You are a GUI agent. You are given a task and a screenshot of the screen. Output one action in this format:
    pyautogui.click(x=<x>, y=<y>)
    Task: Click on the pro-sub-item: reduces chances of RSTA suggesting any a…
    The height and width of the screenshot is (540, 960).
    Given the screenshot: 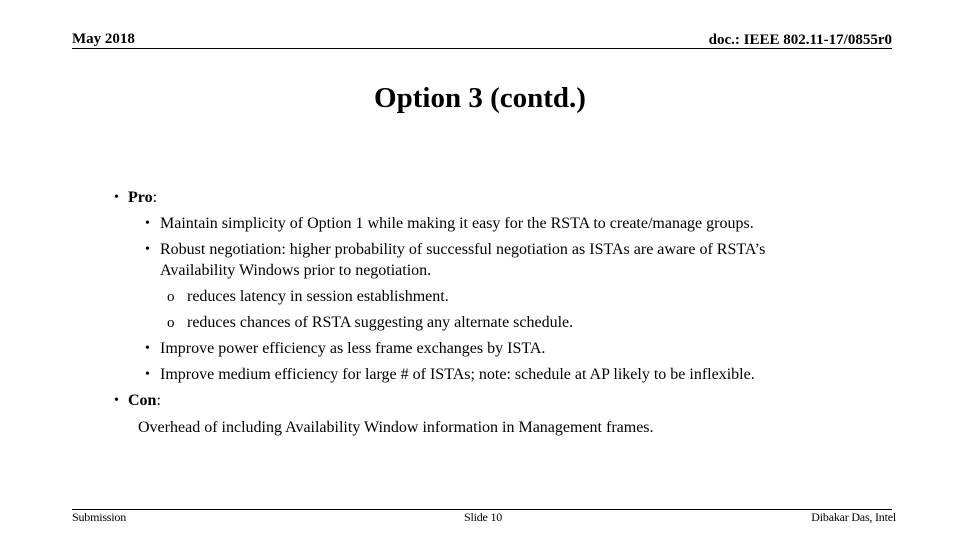 What is the action you would take?
    pyautogui.click(x=380, y=322)
    